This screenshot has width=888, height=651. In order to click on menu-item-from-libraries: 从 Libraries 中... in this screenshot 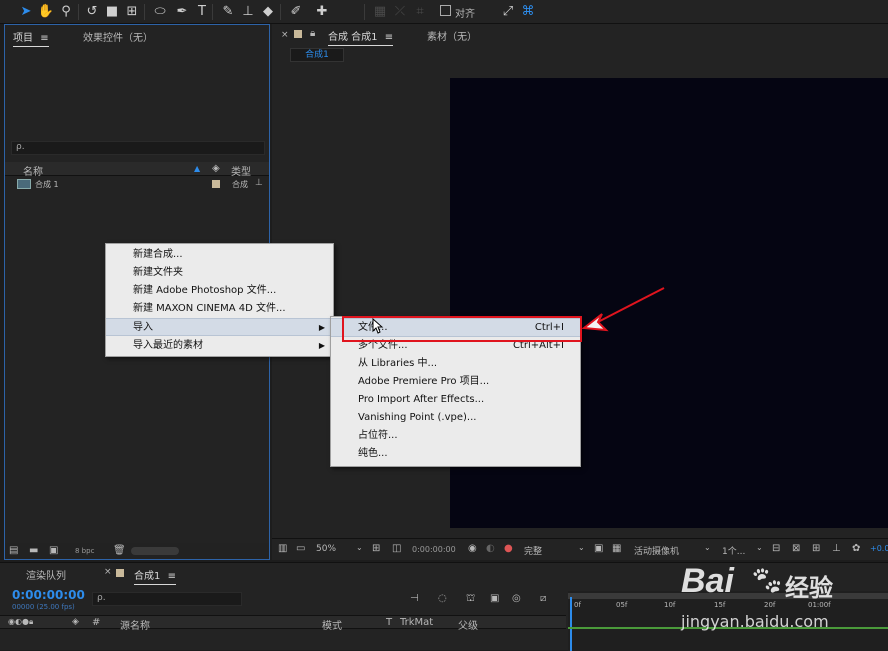, I will do `click(455, 364)`.